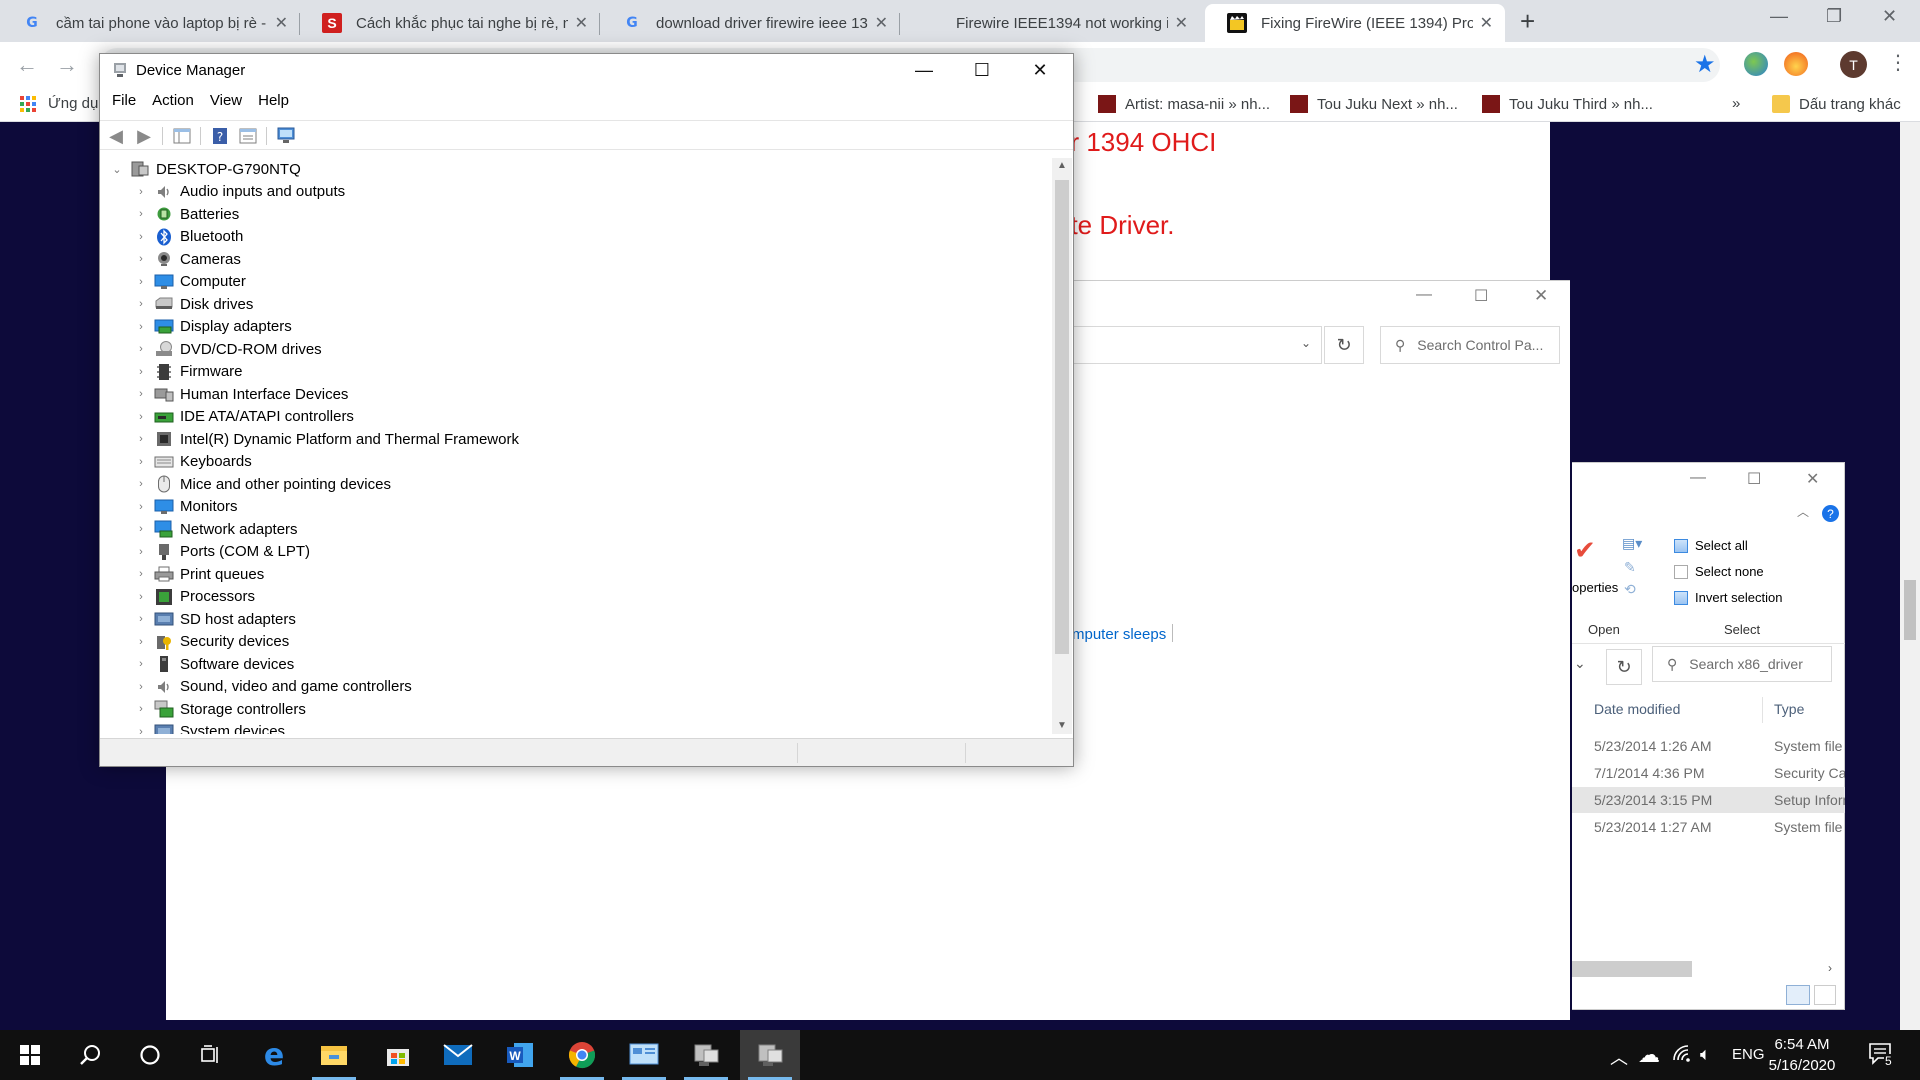 This screenshot has width=1920, height=1080. What do you see at coordinates (1595, 587) in the screenshot?
I see `properties-button: operties` at bounding box center [1595, 587].